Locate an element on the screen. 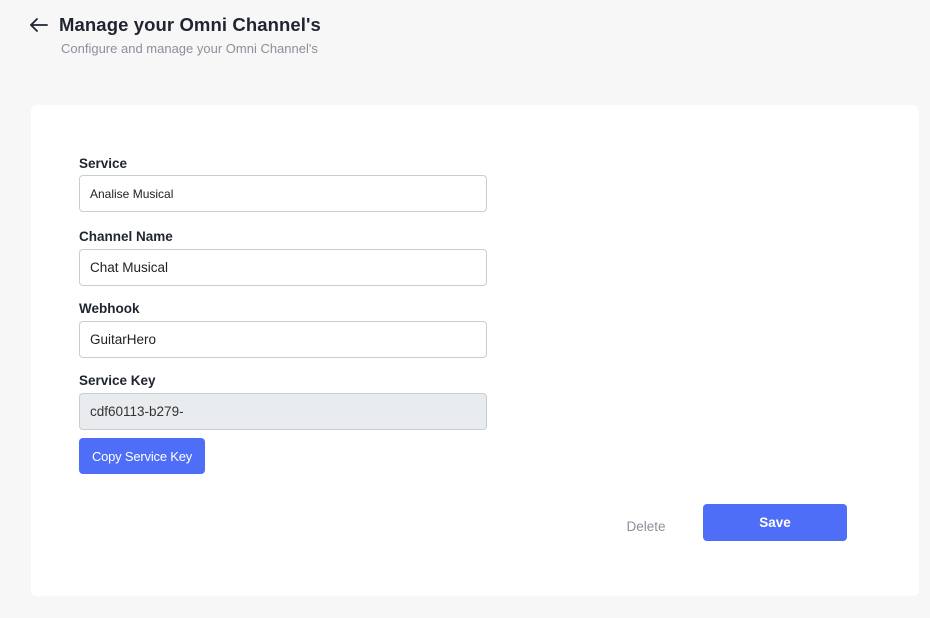 The width and height of the screenshot is (930, 618). back-button is located at coordinates (39, 25).